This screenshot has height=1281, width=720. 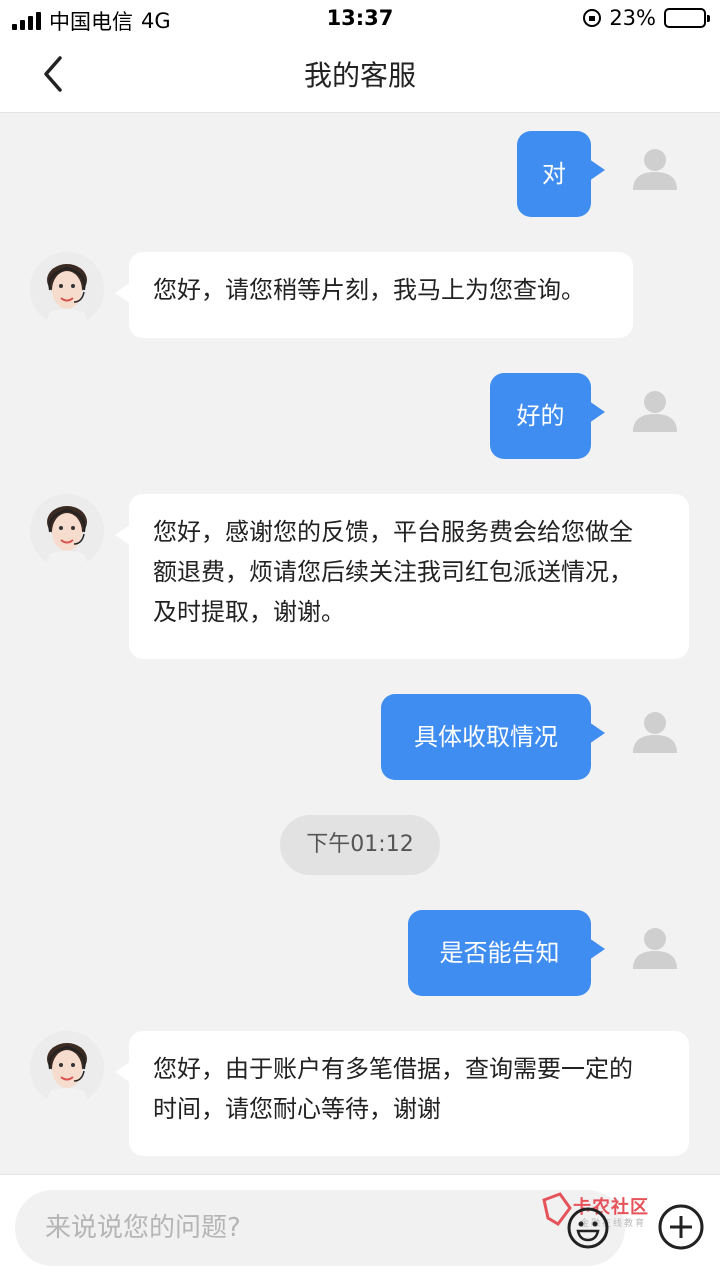 What do you see at coordinates (393, 572) in the screenshot?
I see `message-line: 额退费，烦请您后续关注我司红包派送情况，` at bounding box center [393, 572].